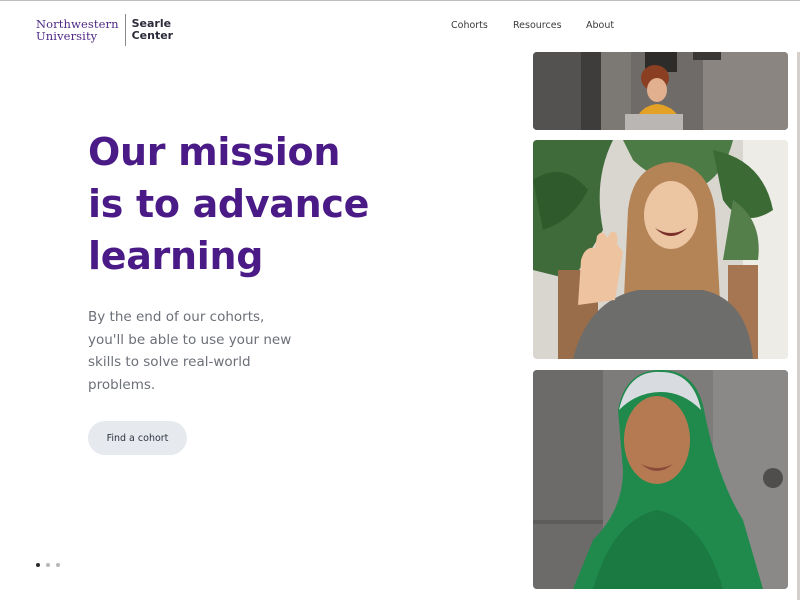 This screenshot has width=800, height=600. What do you see at coordinates (169, 362) in the screenshot?
I see `hero-subtitle-line: skills to solve real-world` at bounding box center [169, 362].